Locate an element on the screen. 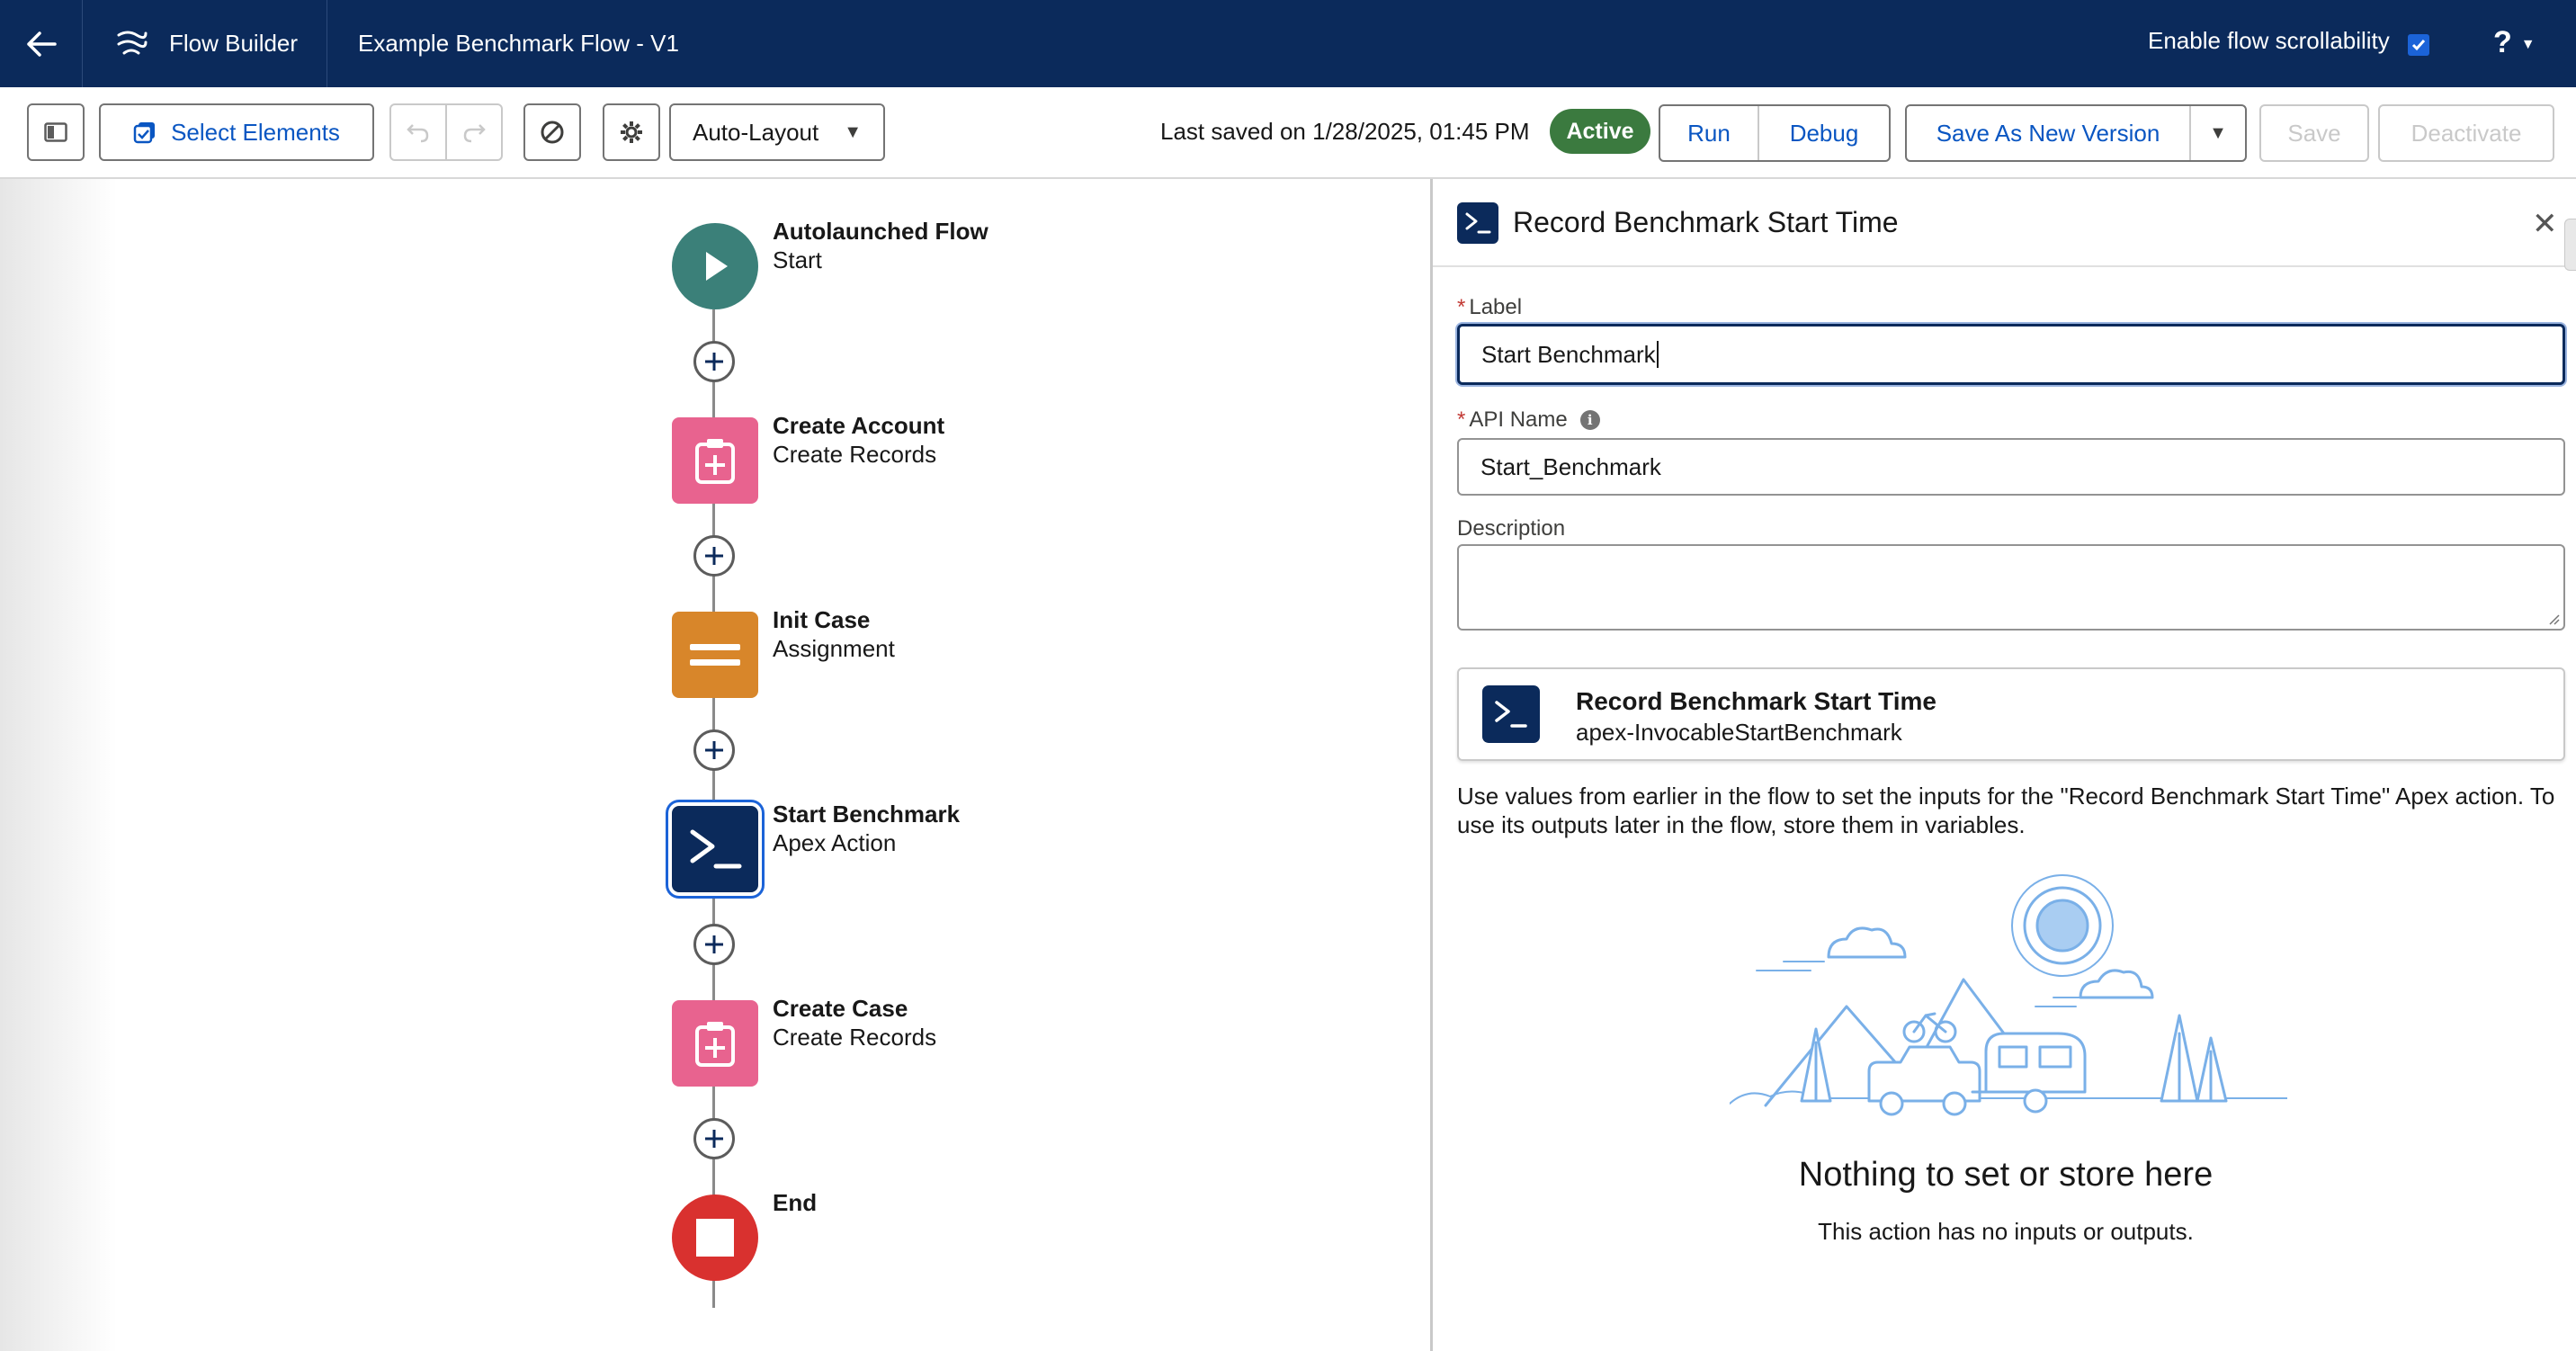  panel-collapse-handle is located at coordinates (2570, 245).